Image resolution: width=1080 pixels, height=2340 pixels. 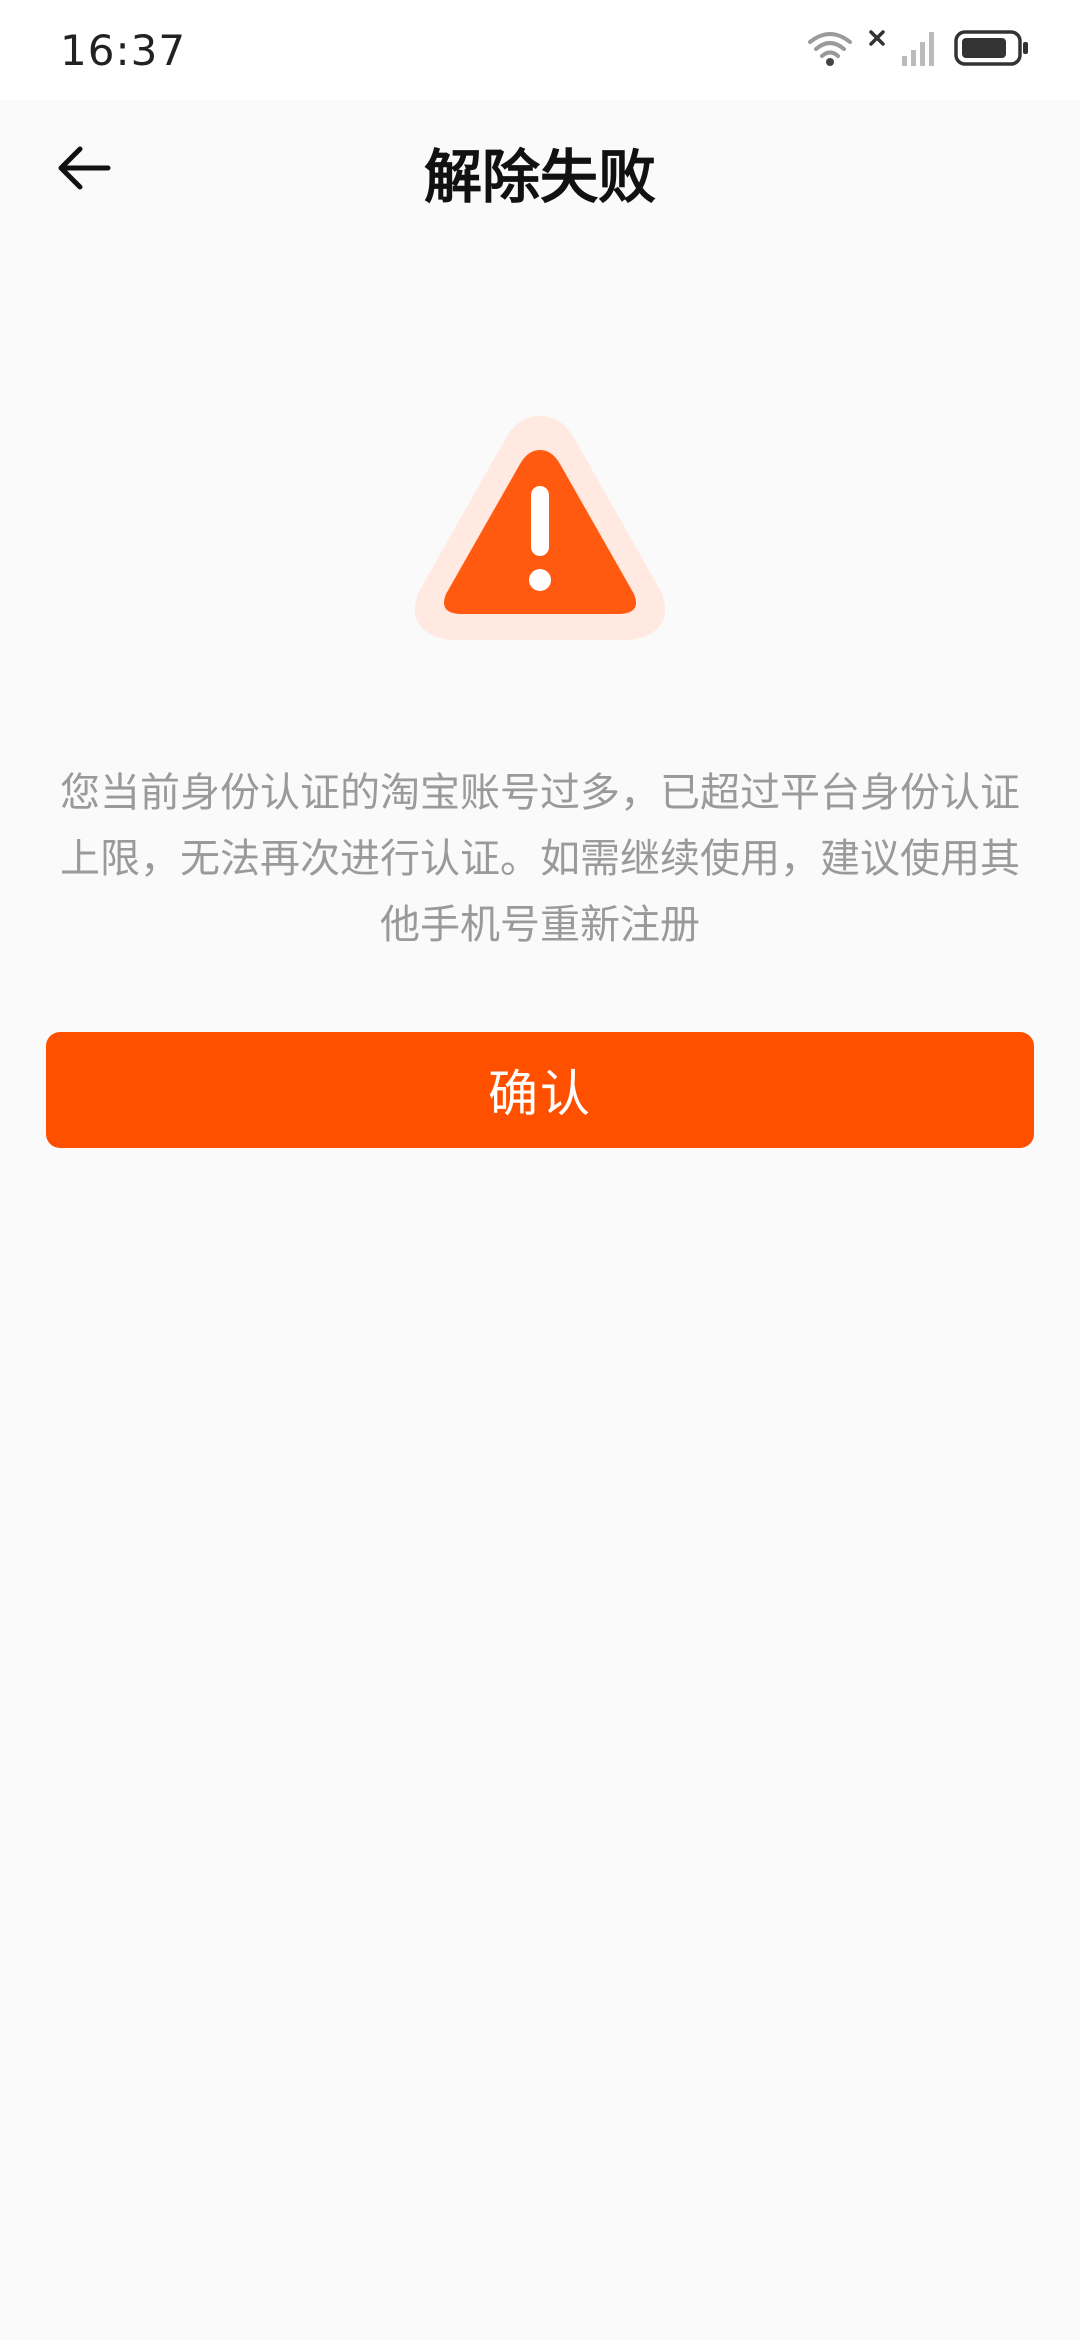 I want to click on status-icons, so click(x=918, y=50).